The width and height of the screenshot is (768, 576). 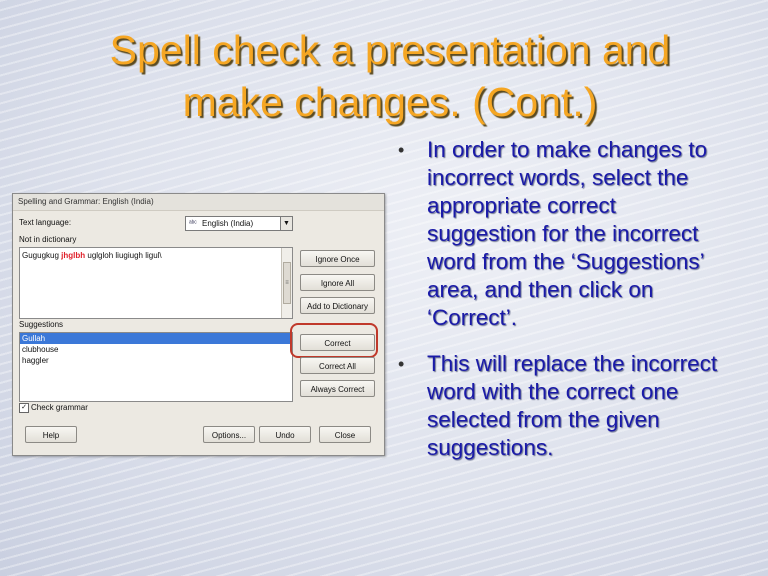 I want to click on suggestion-item: Gullah, so click(x=156, y=338).